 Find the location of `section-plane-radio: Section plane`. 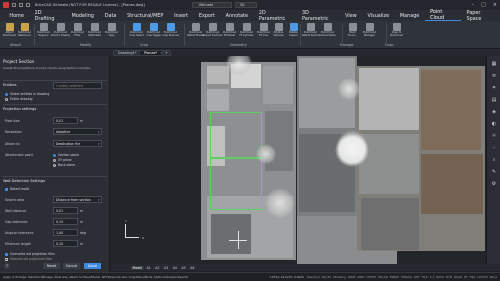

section-plane-radio: Section plane is located at coordinates (66, 155).